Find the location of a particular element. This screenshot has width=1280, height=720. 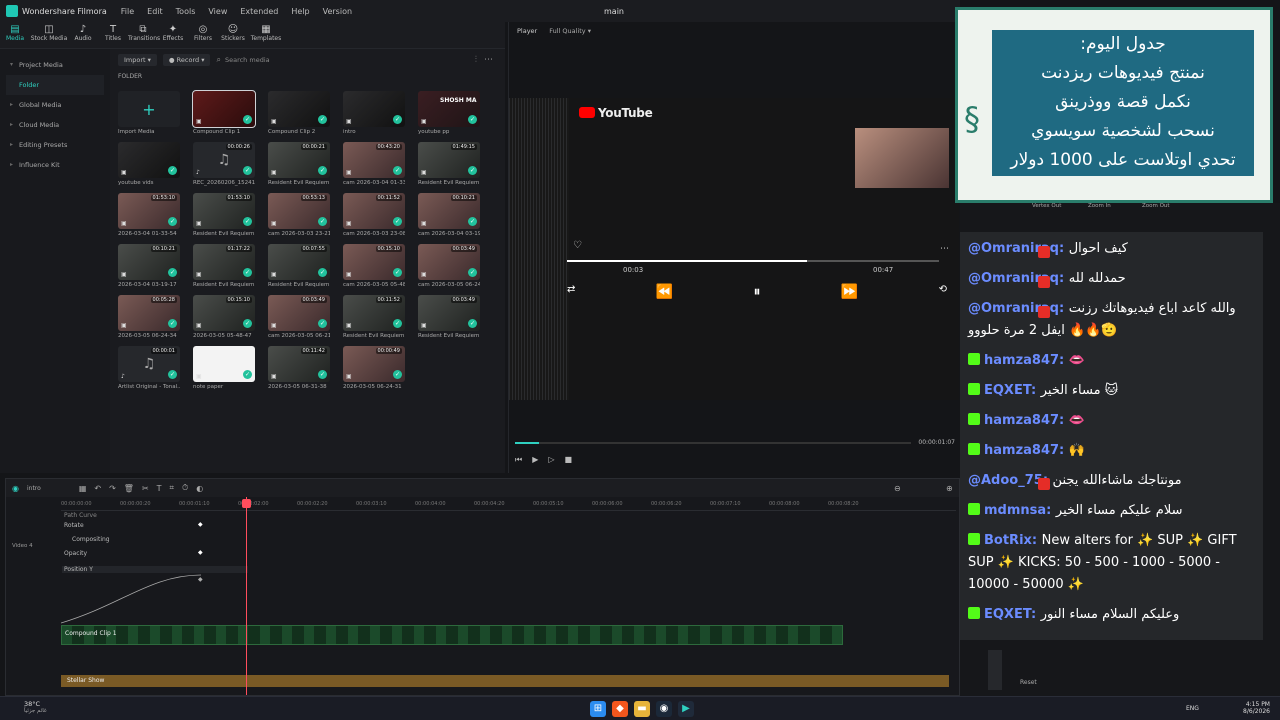

media-card: SHOSH MA ▣ ✓ youtube pp is located at coordinates (449, 113).